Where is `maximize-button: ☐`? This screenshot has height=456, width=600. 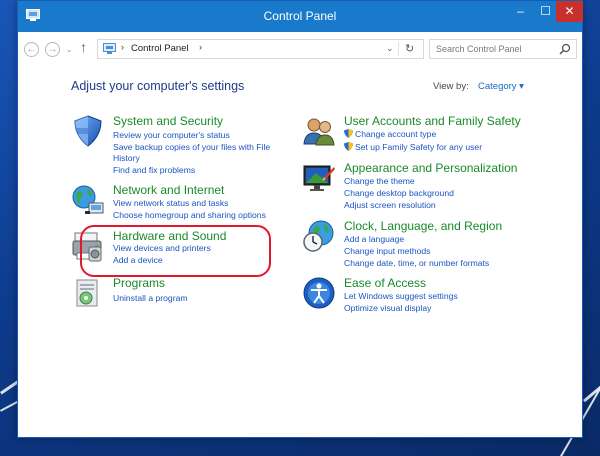
maximize-button: ☐ is located at coordinates (545, 11).